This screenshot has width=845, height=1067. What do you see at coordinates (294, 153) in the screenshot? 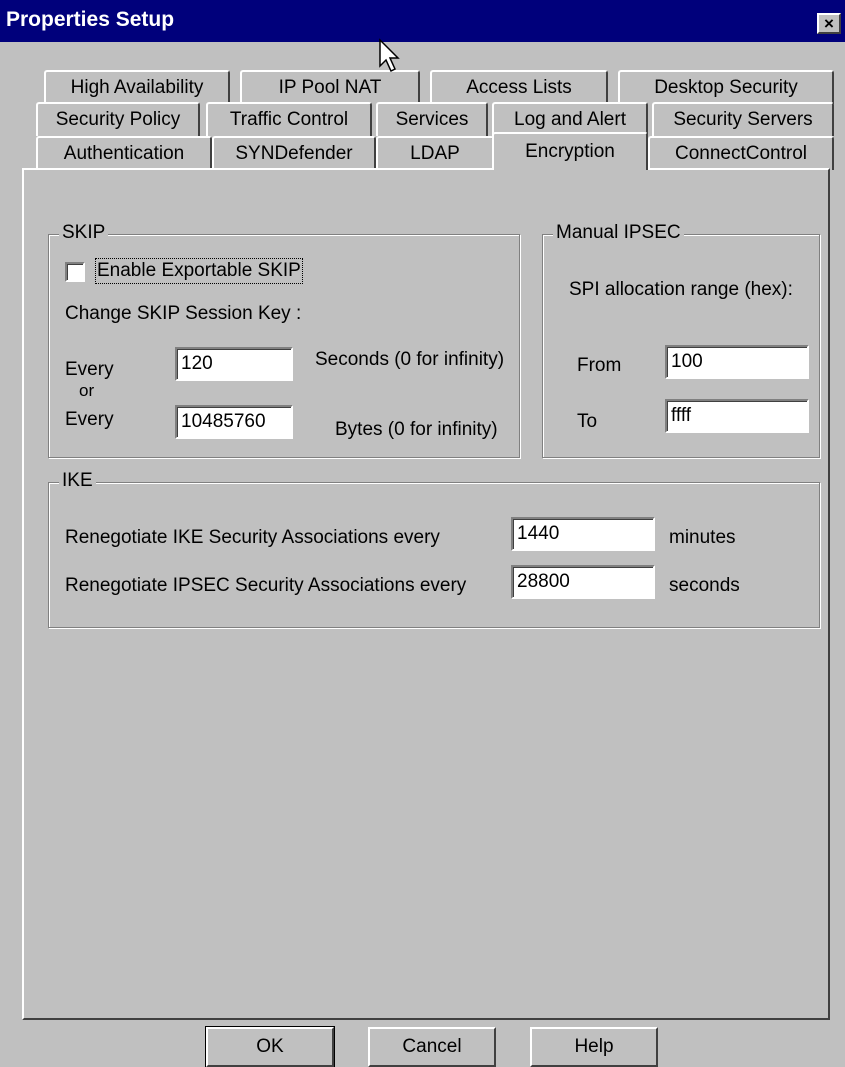
I see `tab-syndefender: SYNDefender` at bounding box center [294, 153].